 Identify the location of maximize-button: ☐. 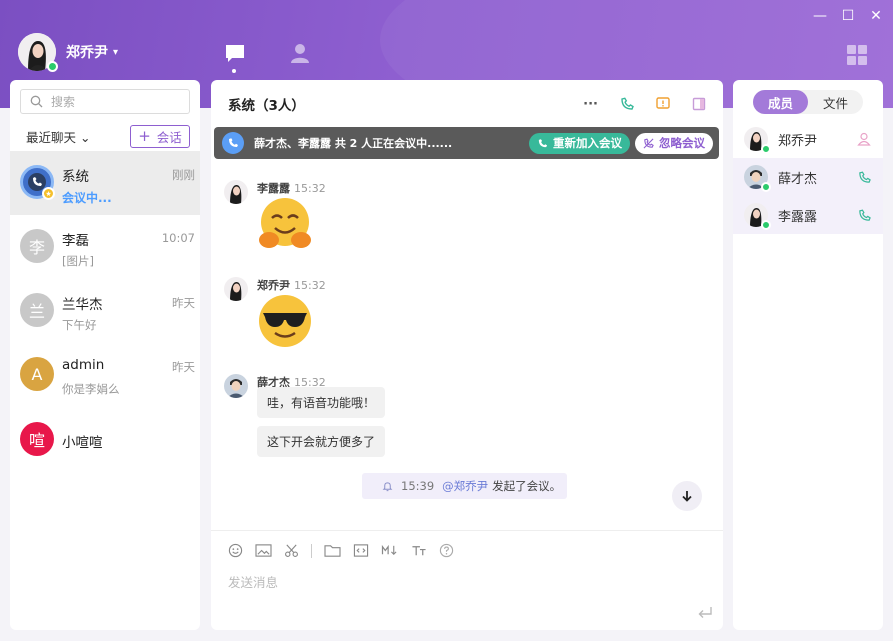
(848, 16).